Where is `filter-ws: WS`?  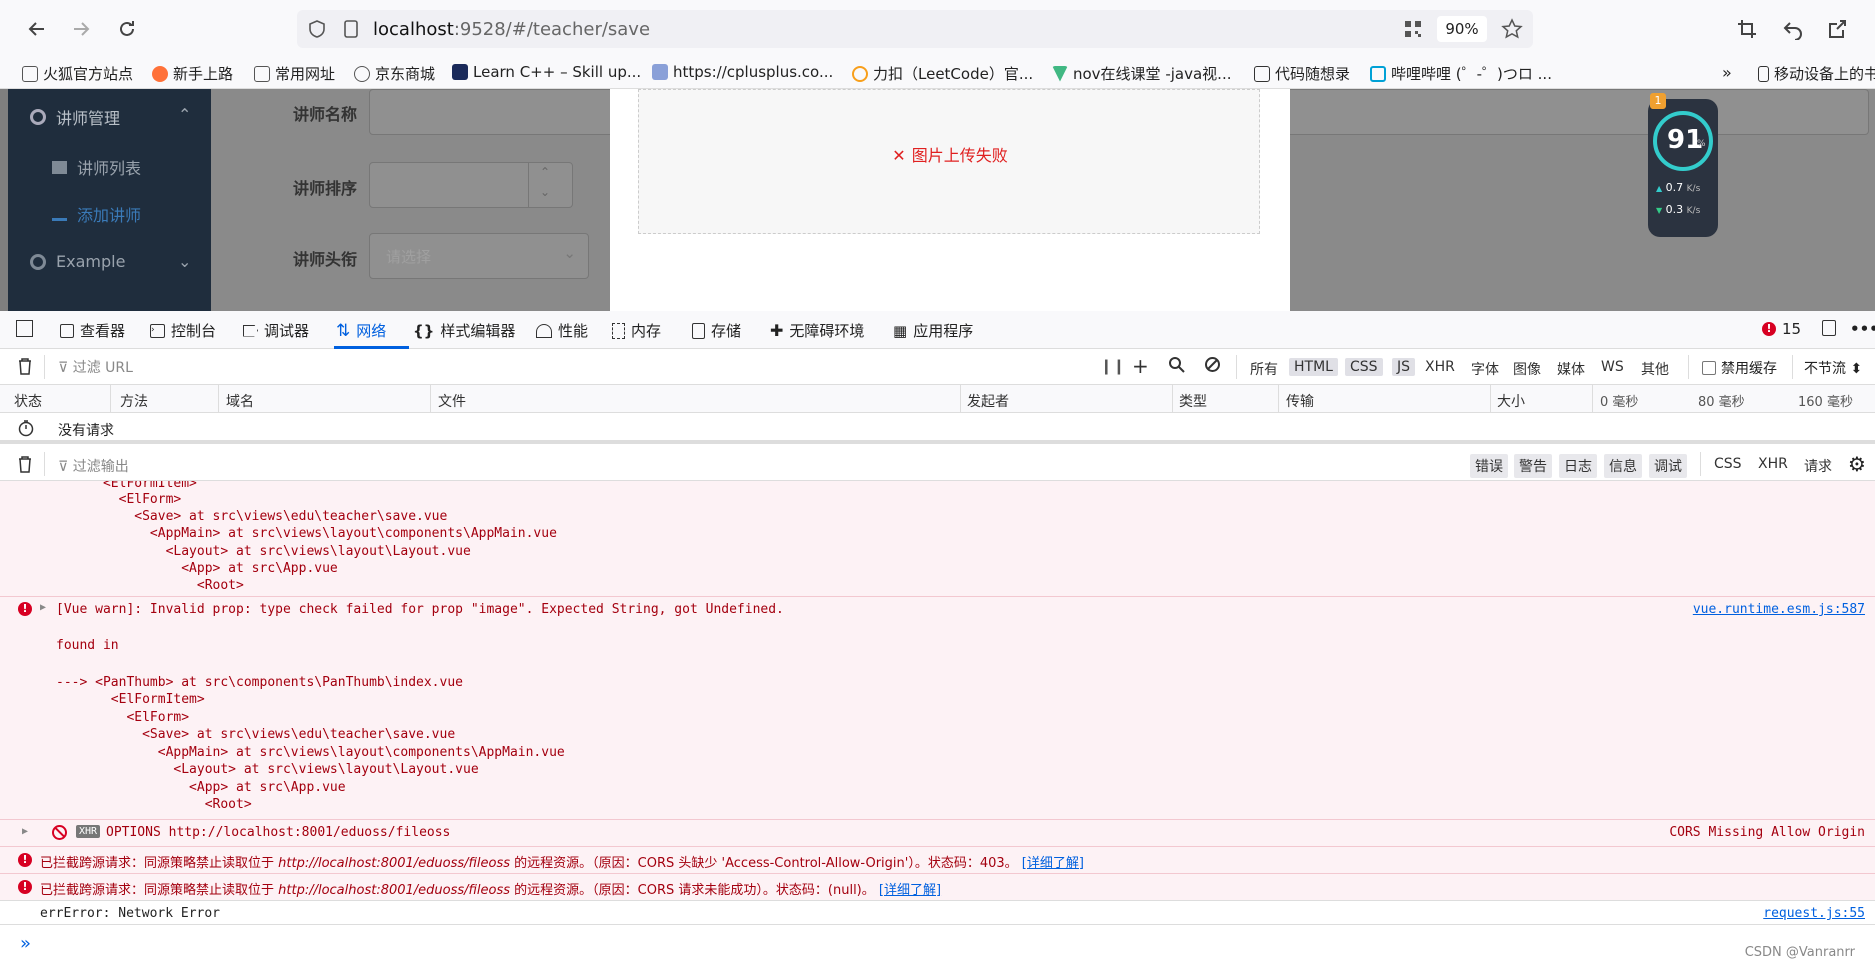 filter-ws: WS is located at coordinates (1612, 367).